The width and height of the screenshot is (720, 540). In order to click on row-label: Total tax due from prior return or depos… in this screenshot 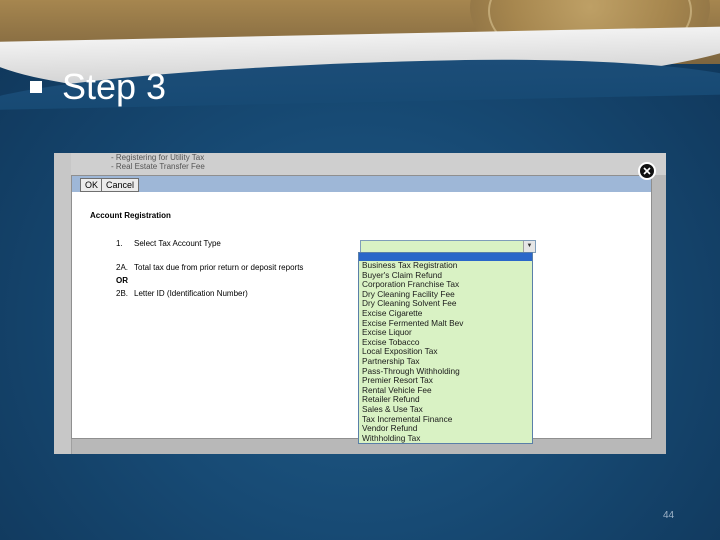, I will do `click(219, 267)`.